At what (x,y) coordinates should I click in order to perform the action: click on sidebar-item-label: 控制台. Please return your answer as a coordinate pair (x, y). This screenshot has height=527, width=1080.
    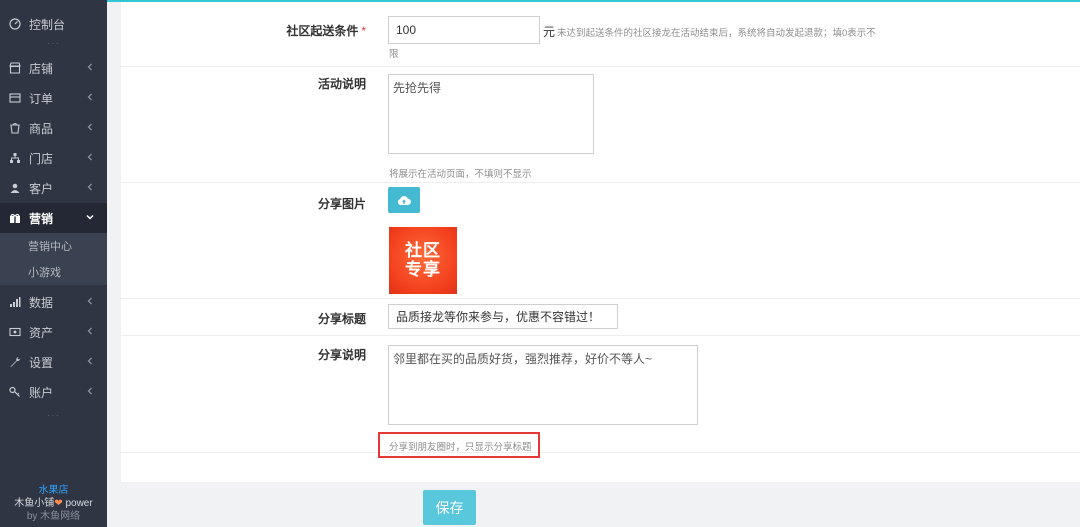
    Looking at the image, I should click on (47, 24).